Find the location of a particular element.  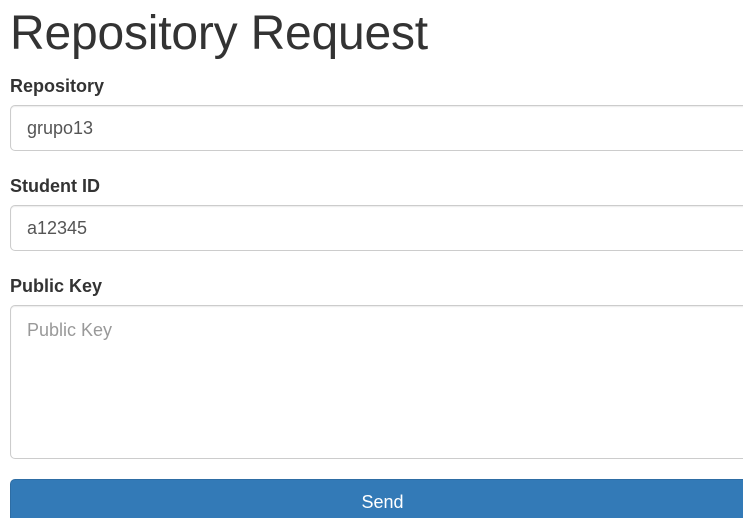

student-id-label: Student ID is located at coordinates (55, 186).